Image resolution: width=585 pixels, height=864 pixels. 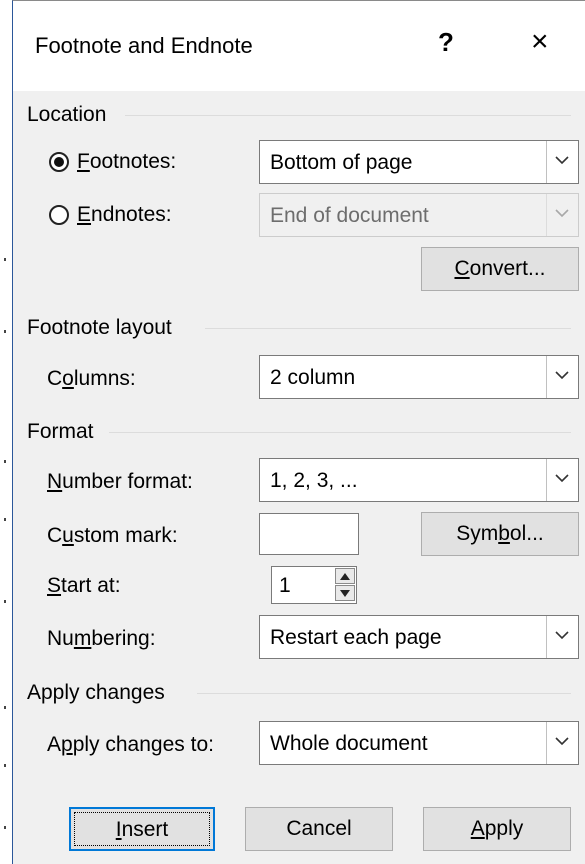 I want to click on apply-changes-section-label: Apply changes, so click(x=96, y=692).